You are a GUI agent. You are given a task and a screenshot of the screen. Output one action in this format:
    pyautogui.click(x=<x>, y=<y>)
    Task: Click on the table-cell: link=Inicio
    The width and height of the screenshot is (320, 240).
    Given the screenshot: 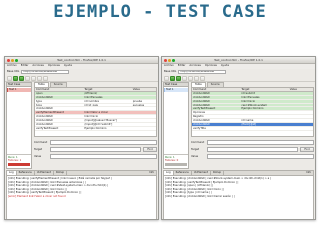 What is the action you would take?
    pyautogui.click(x=91, y=117)
    